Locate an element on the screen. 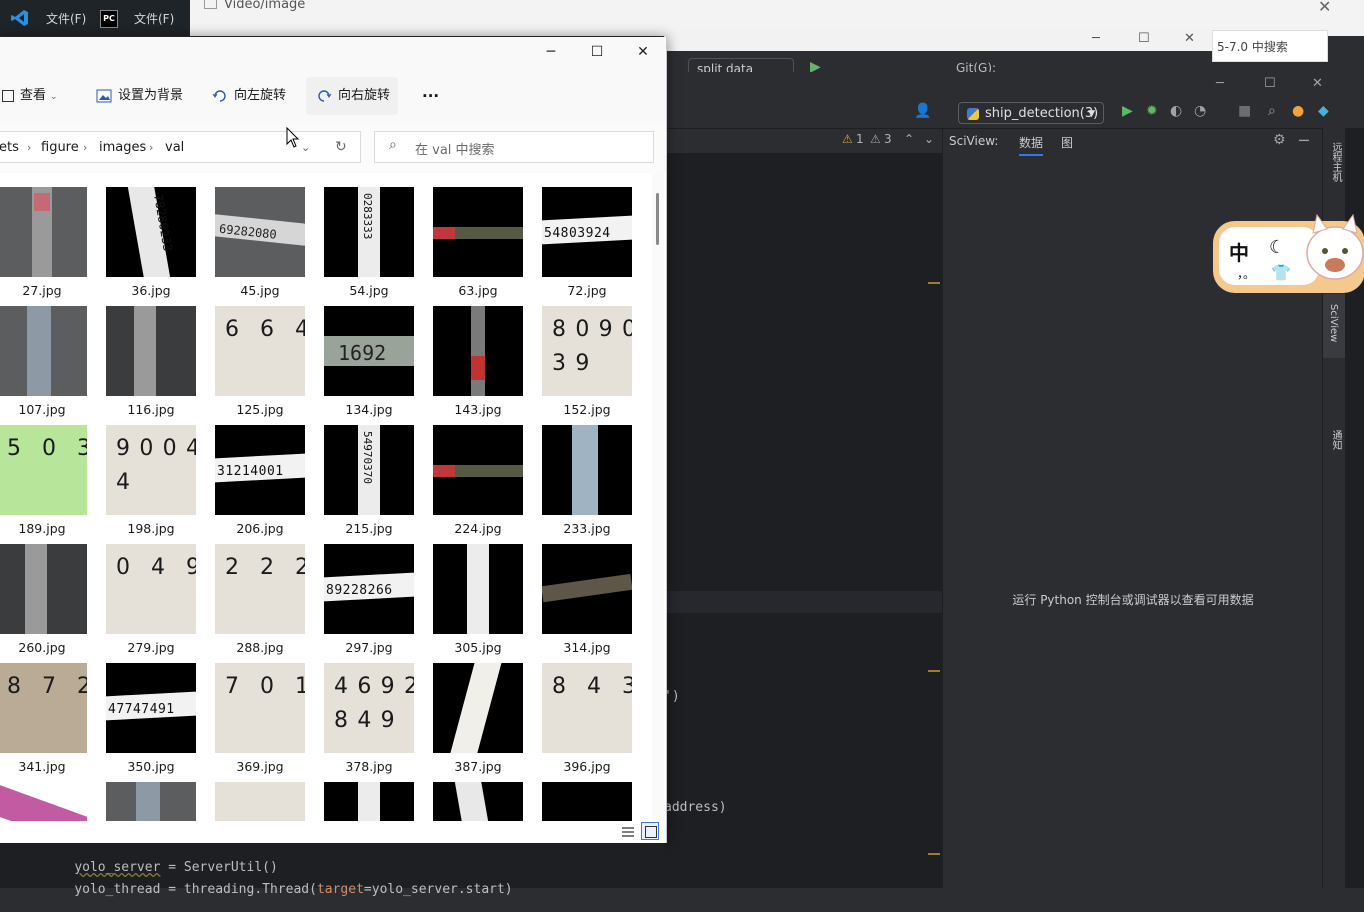 This screenshot has width=1364, height=912. stop-icon: ■ is located at coordinates (1244, 111).